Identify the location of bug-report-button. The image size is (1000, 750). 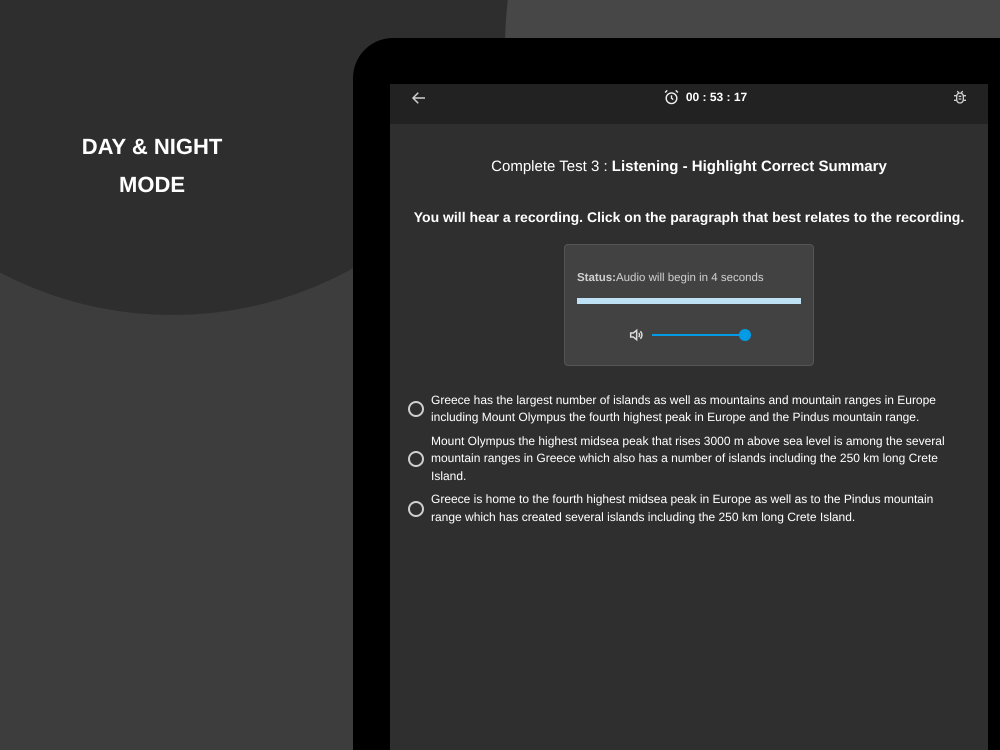
(960, 97).